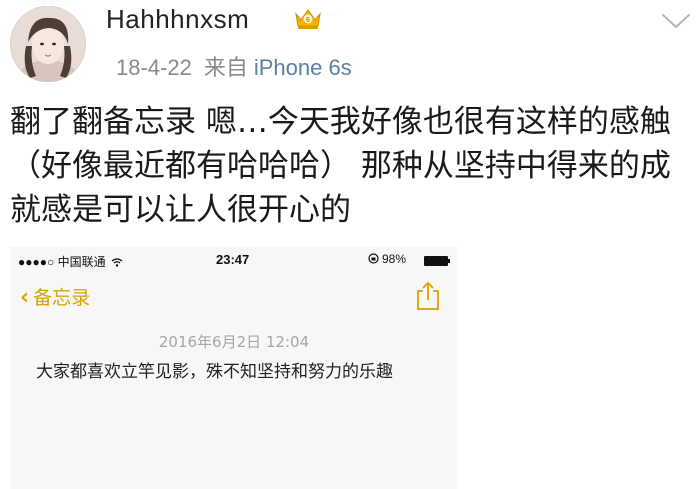 Image resolution: width=700 pixels, height=489 pixels. I want to click on battery-percent: 98%, so click(387, 259).